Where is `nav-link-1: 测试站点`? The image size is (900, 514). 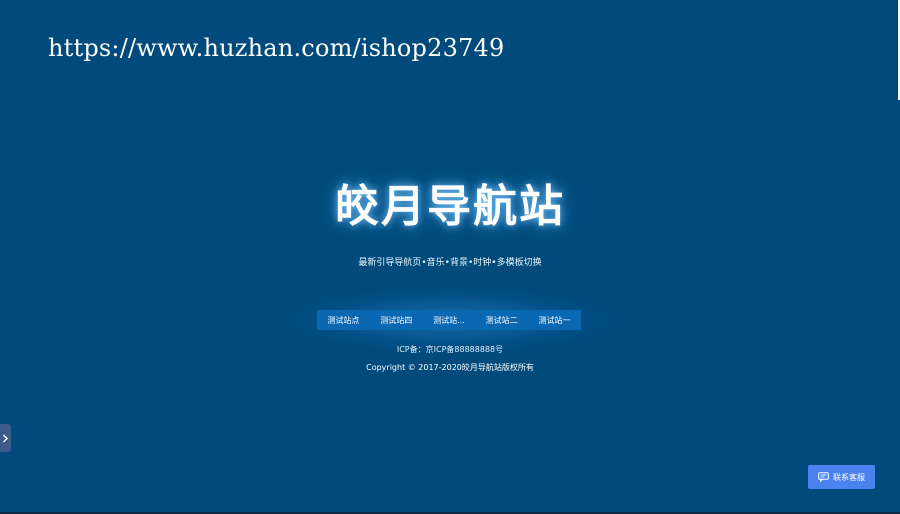
nav-link-1: 测试站点 is located at coordinates (343, 320).